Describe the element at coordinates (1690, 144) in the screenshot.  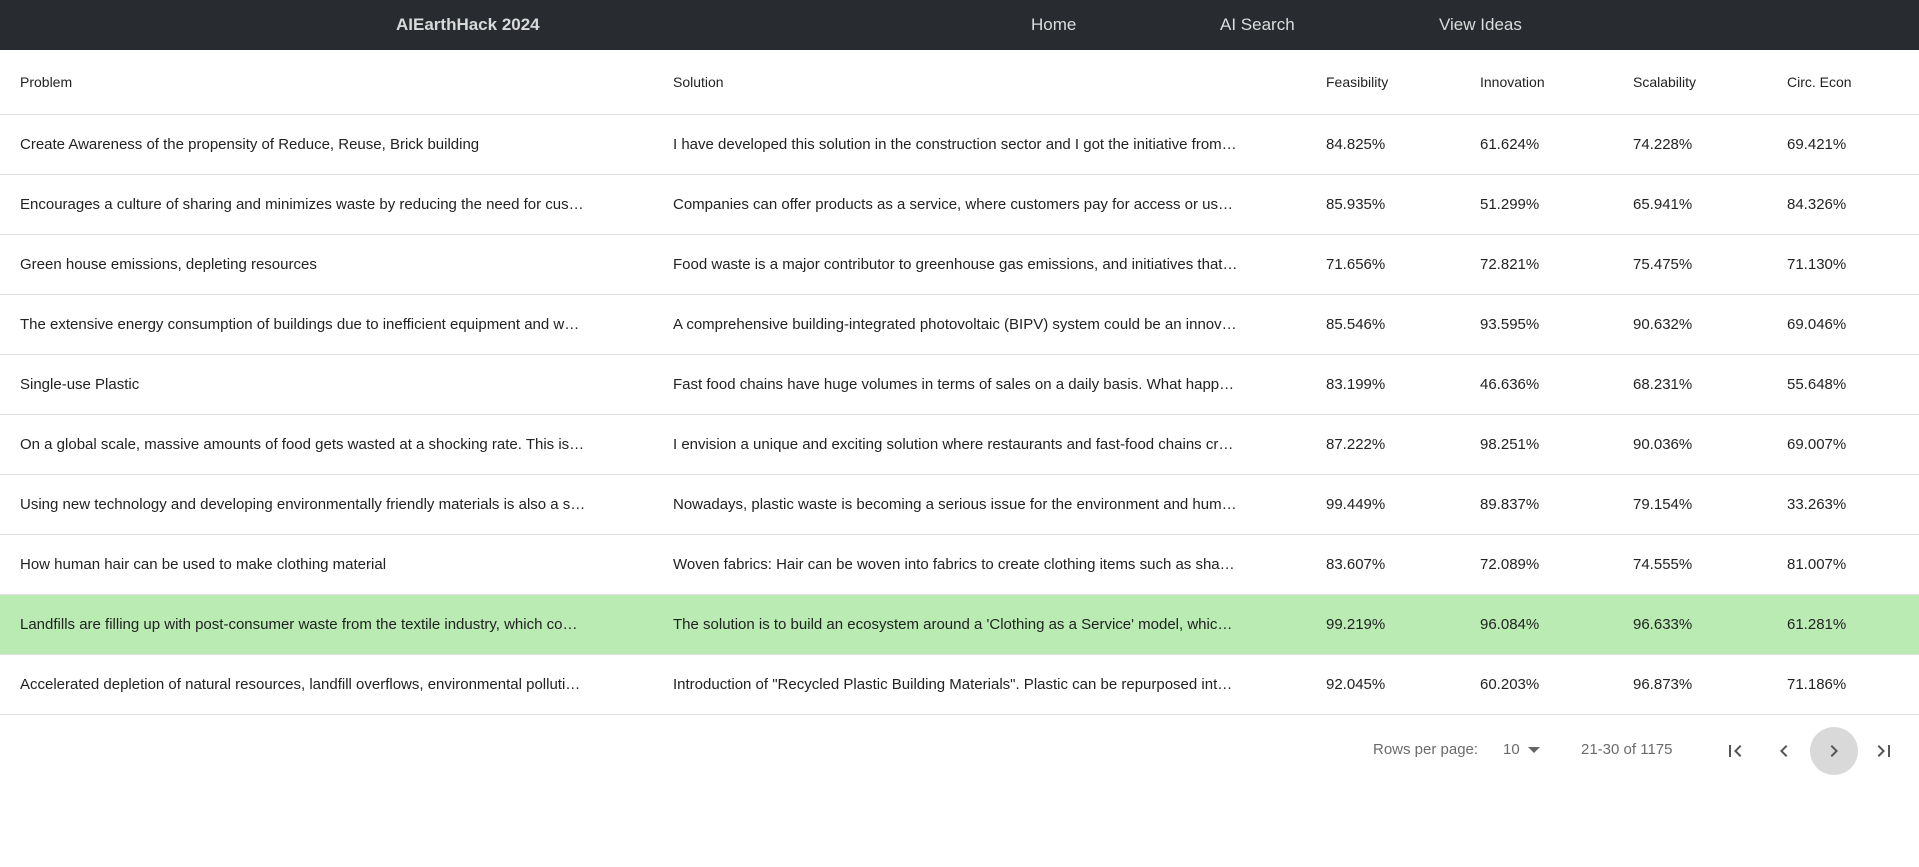
I see `cell-scalability: 74.228%` at that location.